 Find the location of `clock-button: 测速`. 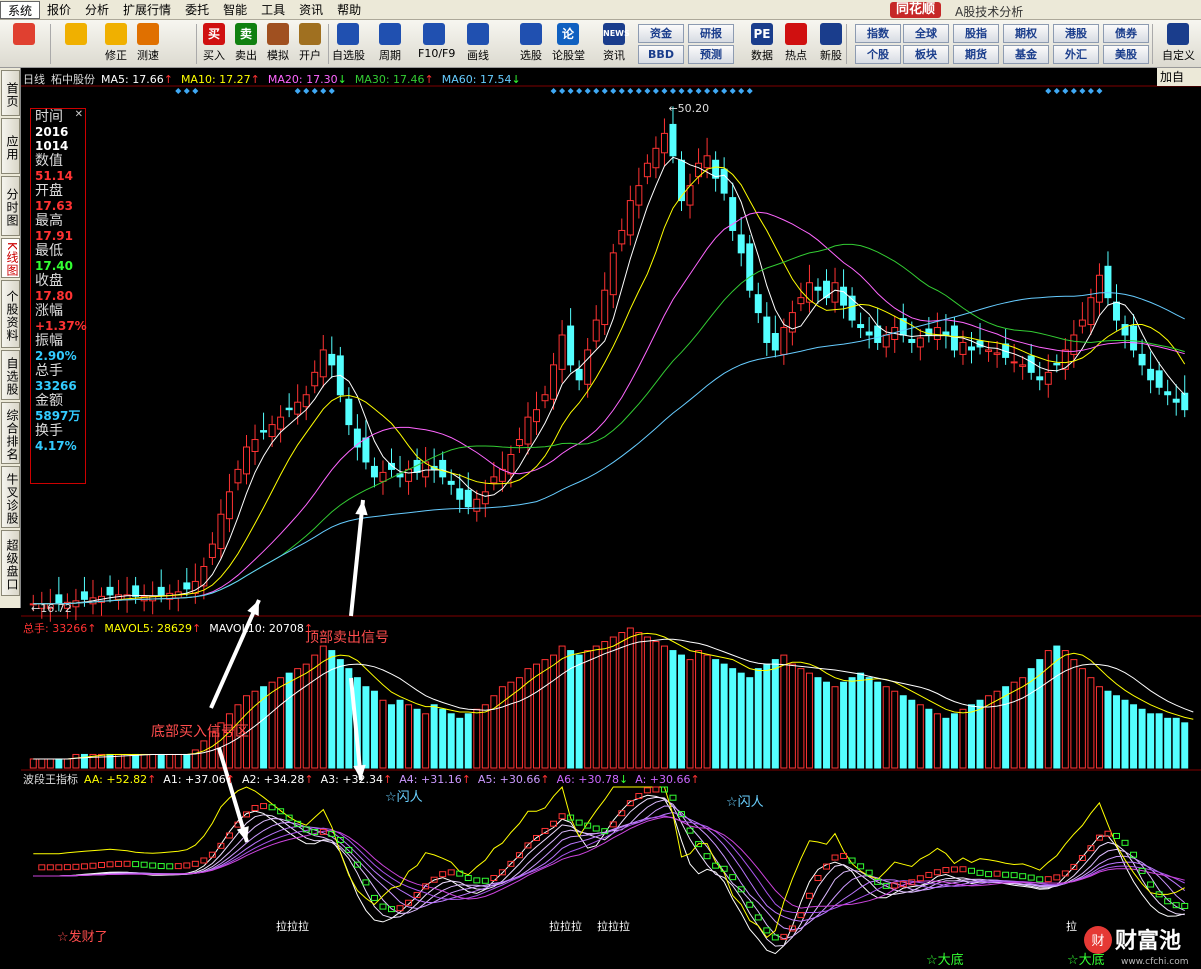

clock-button: 测速 is located at coordinates (148, 44).